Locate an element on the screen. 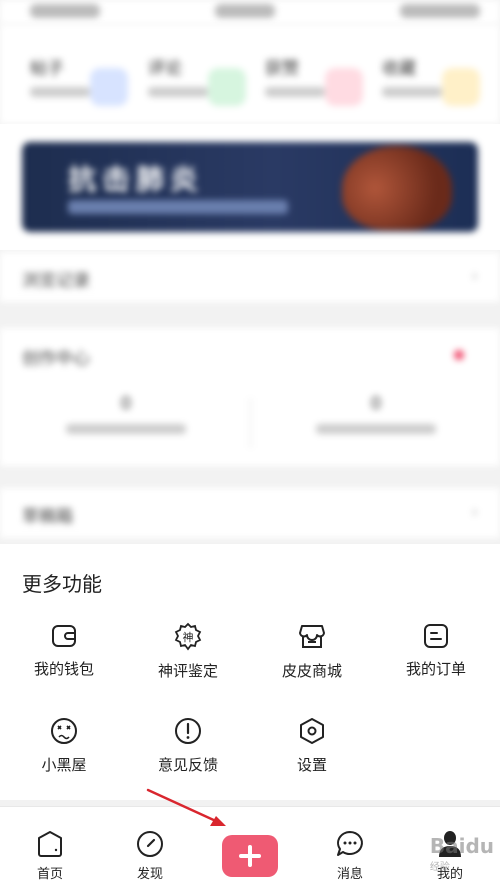 This screenshot has width=500, height=889. publish-button is located at coordinates (250, 856).